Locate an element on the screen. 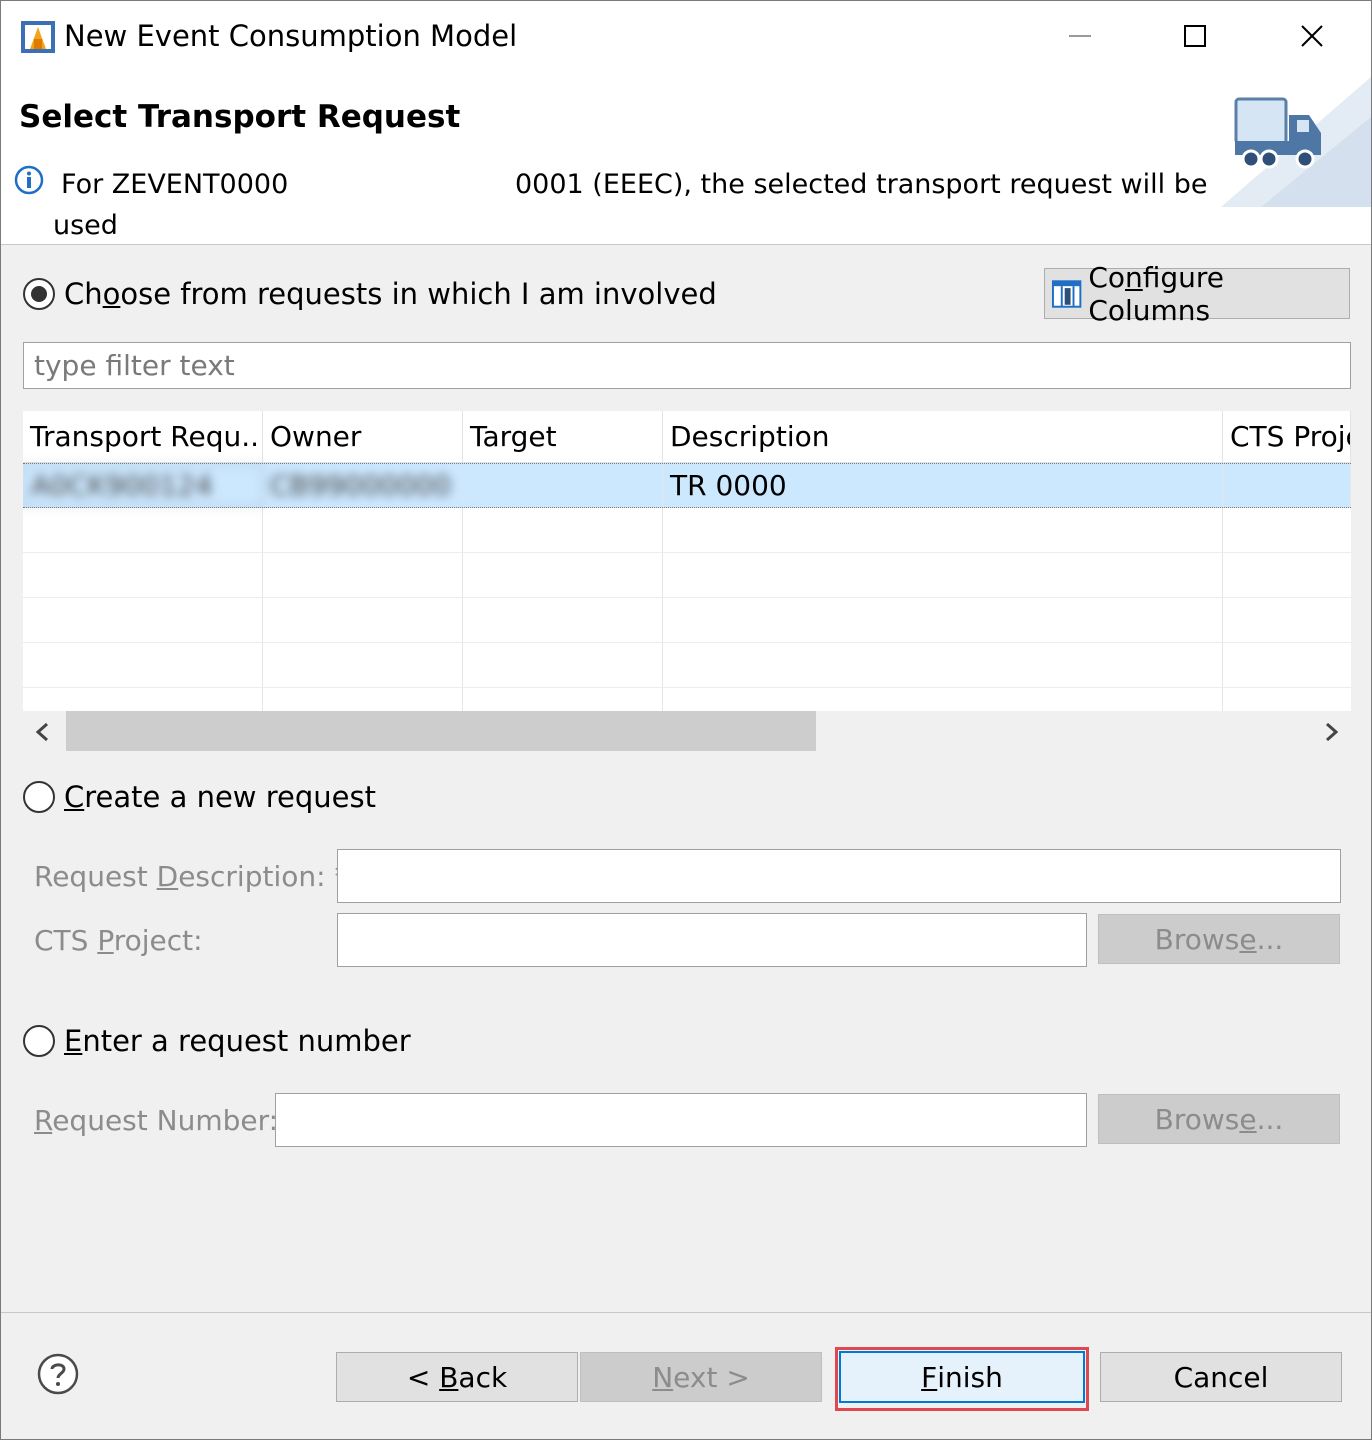 The height and width of the screenshot is (1440, 1372). scroll-left-icon is located at coordinates (43, 732).